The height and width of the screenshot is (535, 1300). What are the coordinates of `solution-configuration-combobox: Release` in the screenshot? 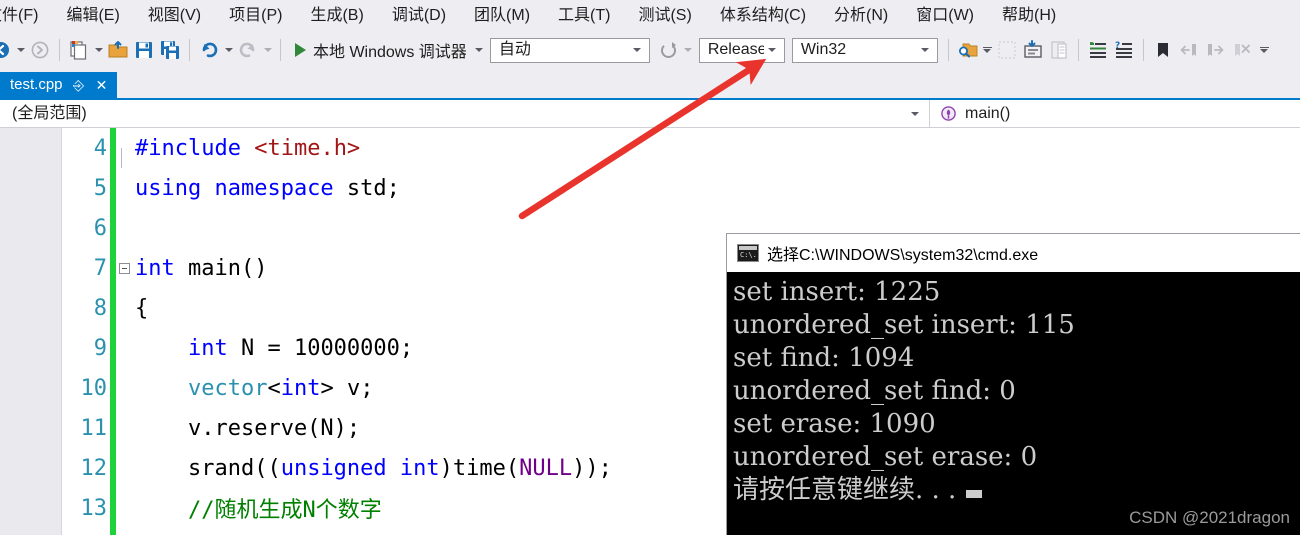 It's located at (741, 50).